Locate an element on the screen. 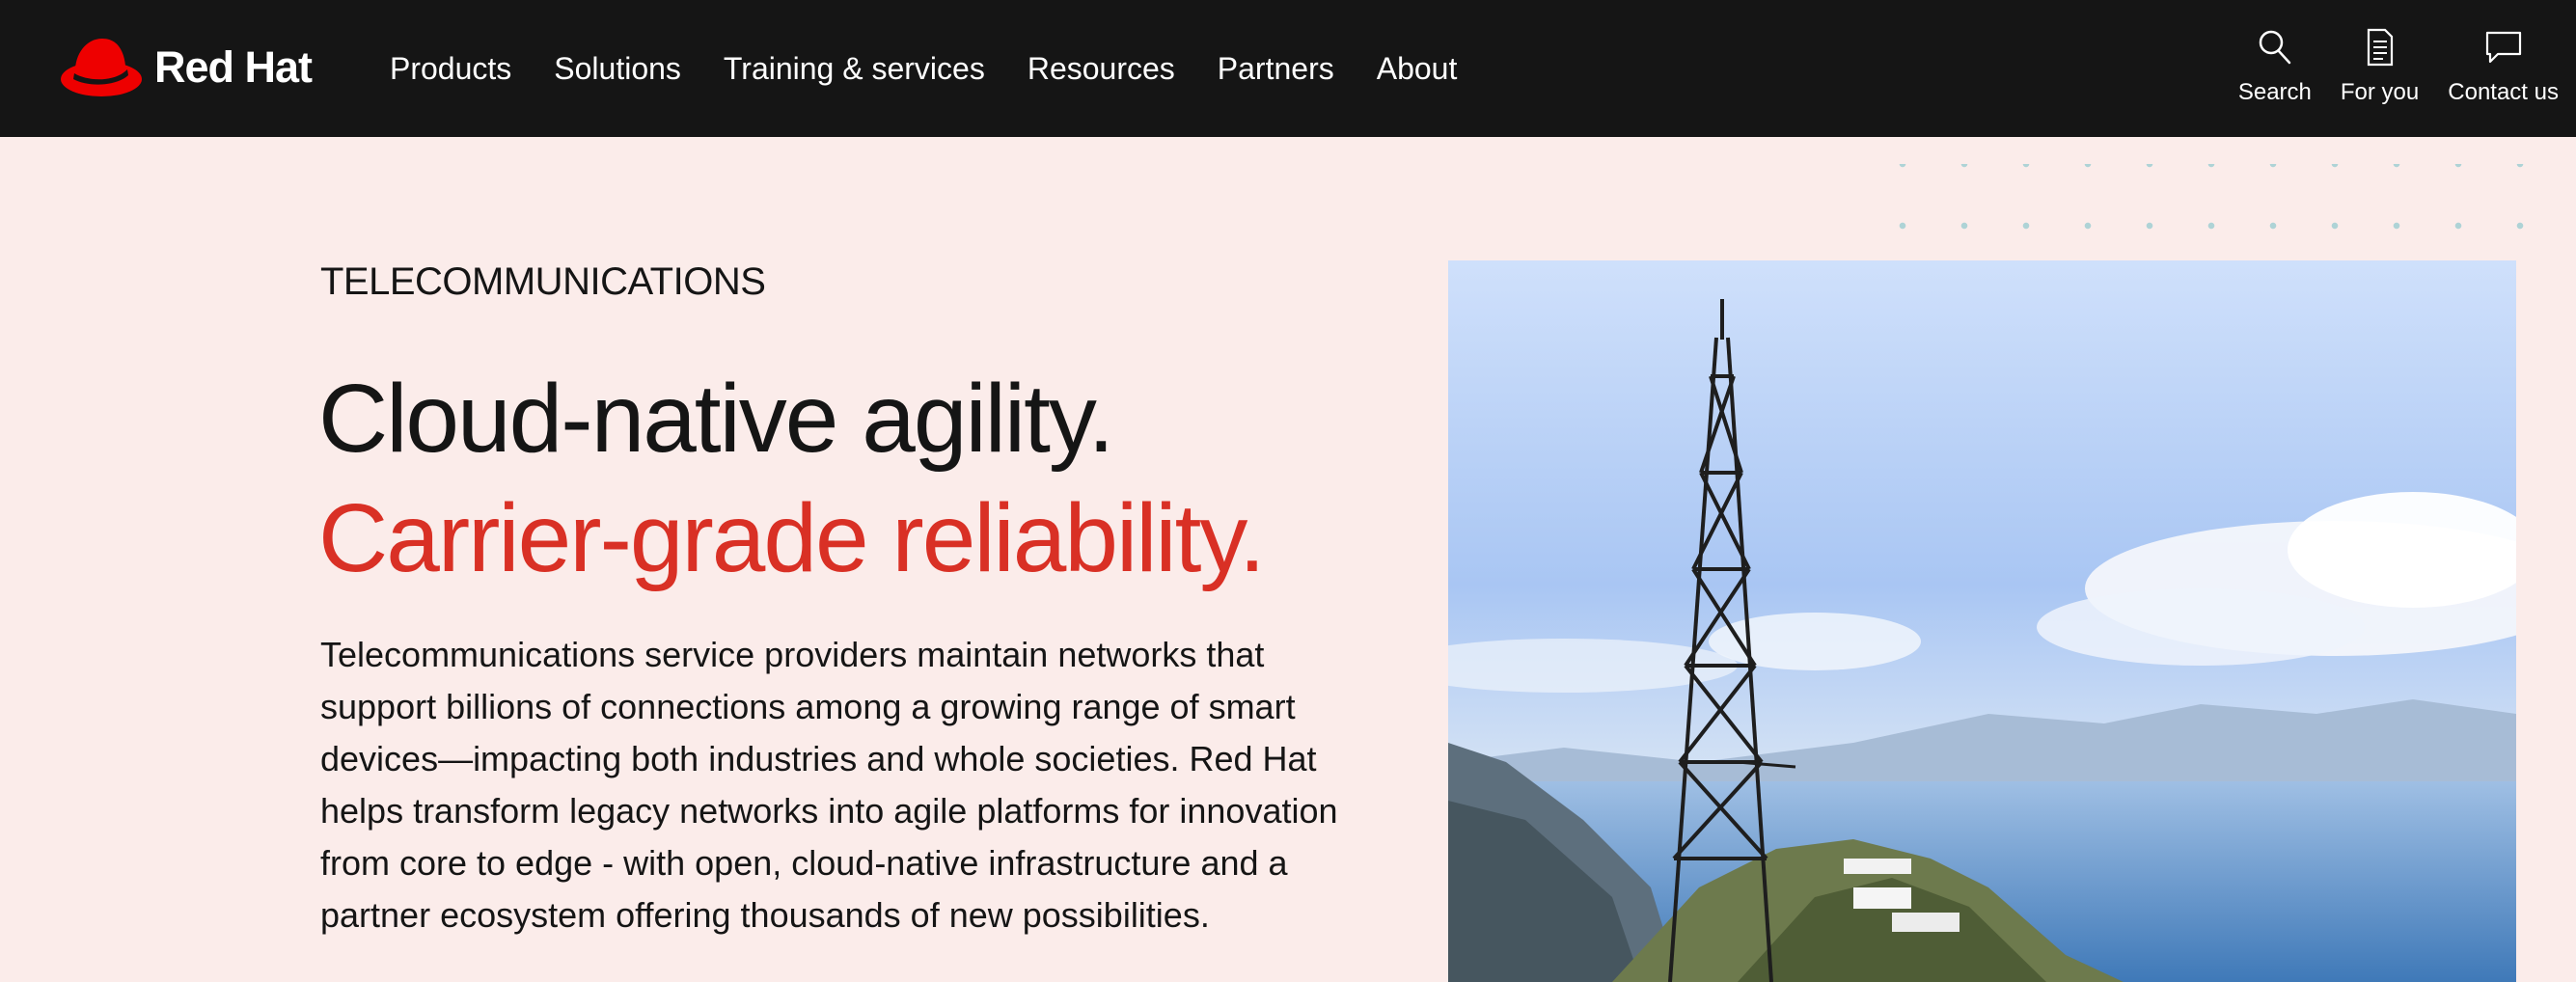  search-icon is located at coordinates (2275, 47).